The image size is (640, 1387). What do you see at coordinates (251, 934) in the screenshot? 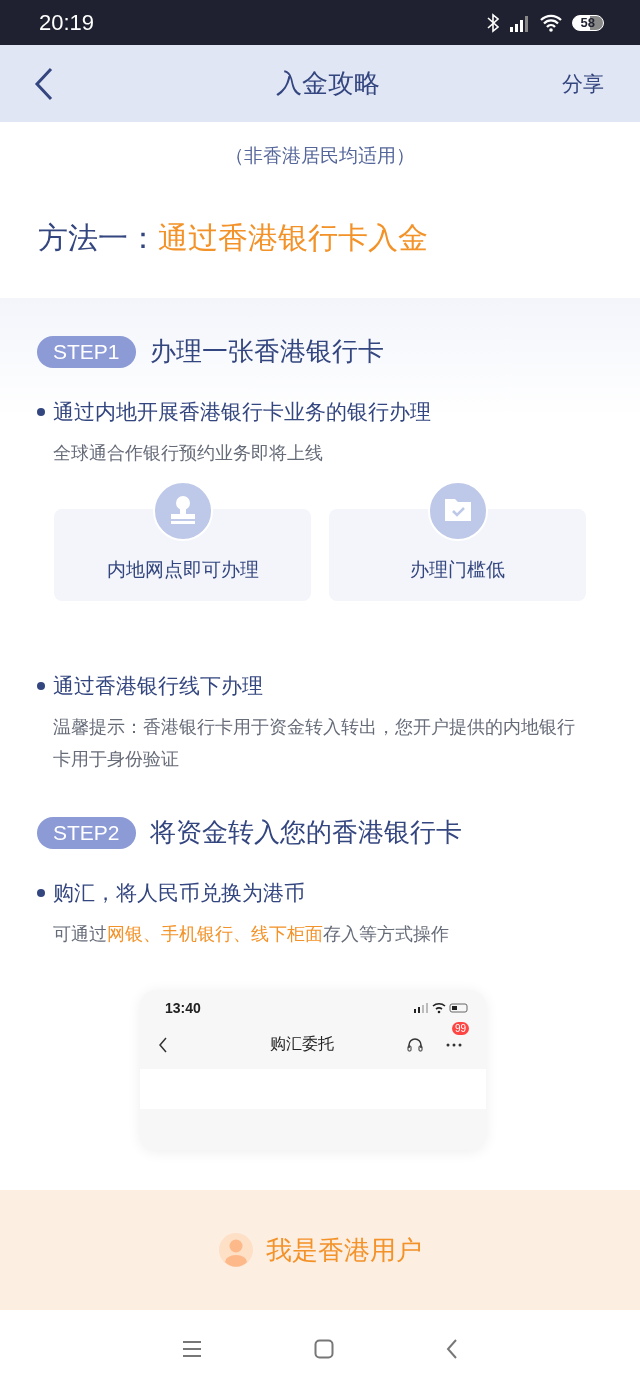
I see `bullet-note: 可通过网银、手机银行、线下柜面存入等方式操作` at bounding box center [251, 934].